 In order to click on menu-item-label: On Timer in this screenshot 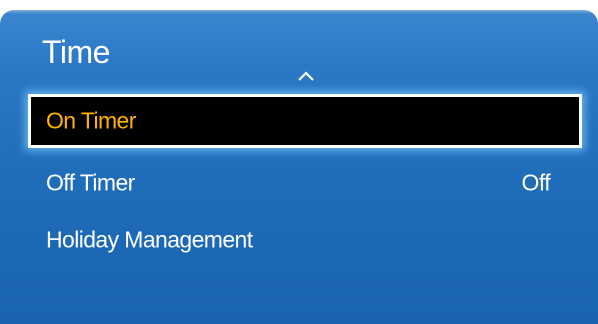, I will do `click(91, 120)`.